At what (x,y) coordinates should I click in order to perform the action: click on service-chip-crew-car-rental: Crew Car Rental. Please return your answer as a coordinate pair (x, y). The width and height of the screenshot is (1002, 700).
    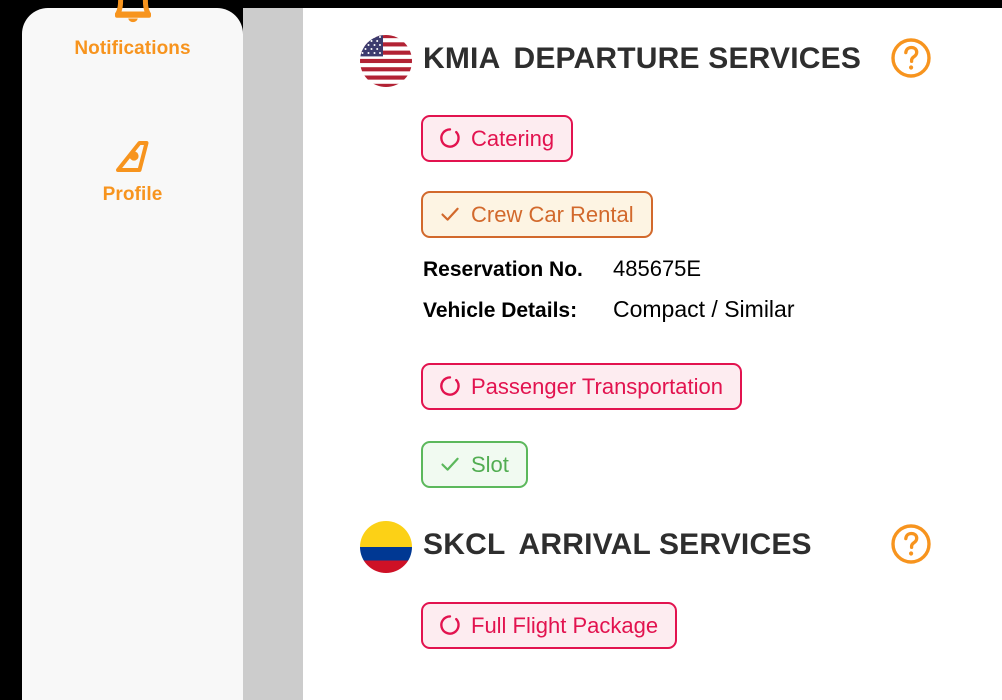
    Looking at the image, I should click on (537, 214).